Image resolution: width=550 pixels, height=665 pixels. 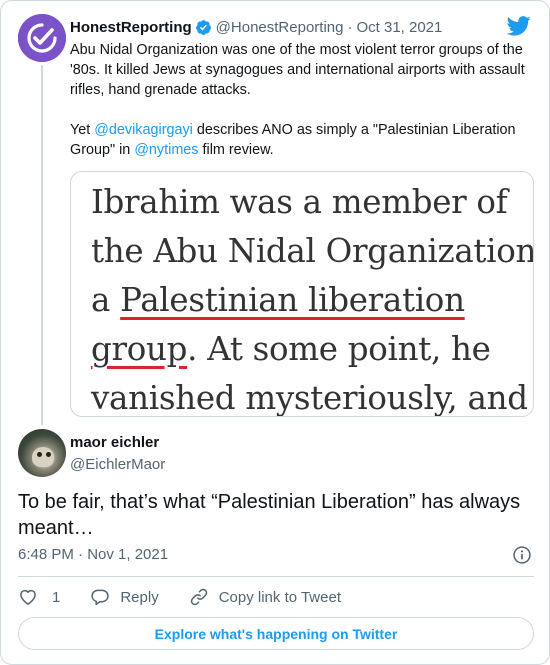 I want to click on excerpt-line-4: group. At some point, he, so click(x=312, y=349).